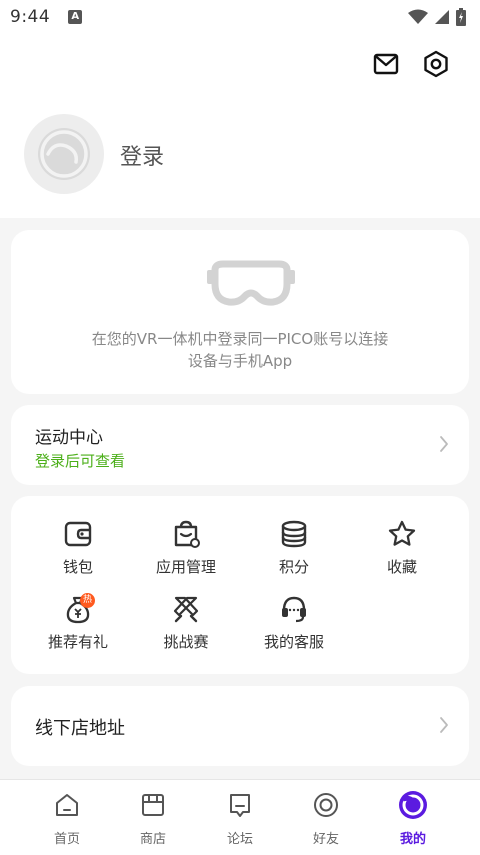 The width and height of the screenshot is (480, 855). What do you see at coordinates (80, 728) in the screenshot?
I see `offline-store-title: 线下店地址` at bounding box center [80, 728].